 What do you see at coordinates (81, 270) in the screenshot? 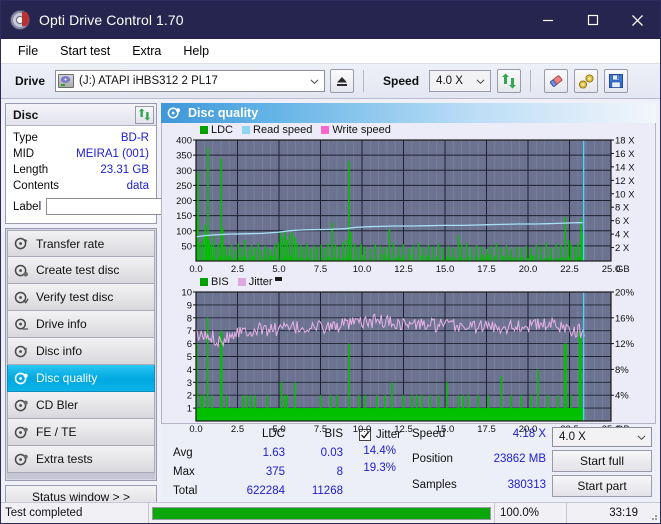
I see `sidebar-item-create-test-disc: Create test disc` at bounding box center [81, 270].